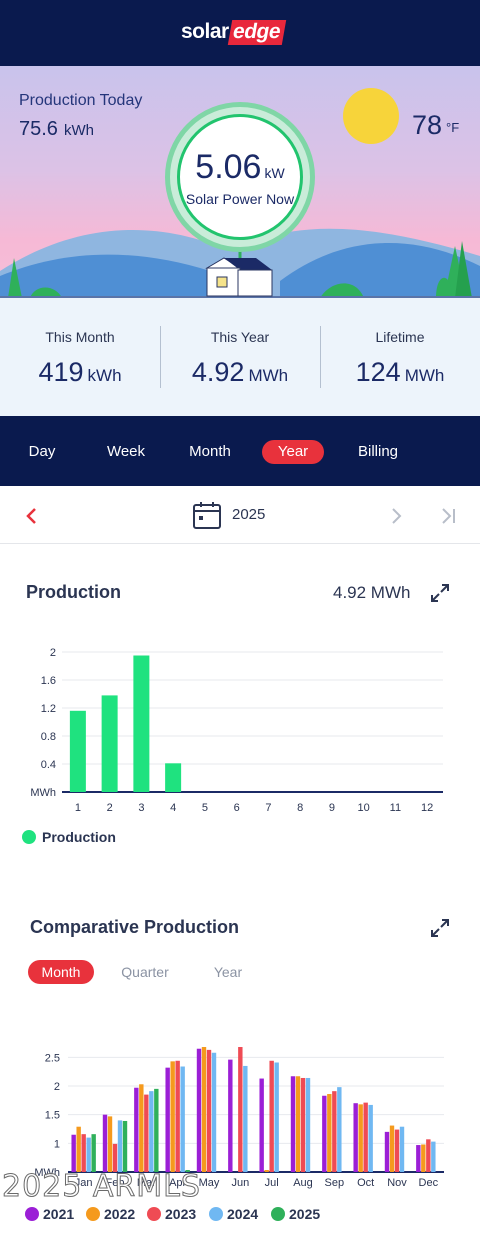 This screenshot has width=480, height=1245. I want to click on legend-production: Production, so click(69, 837).